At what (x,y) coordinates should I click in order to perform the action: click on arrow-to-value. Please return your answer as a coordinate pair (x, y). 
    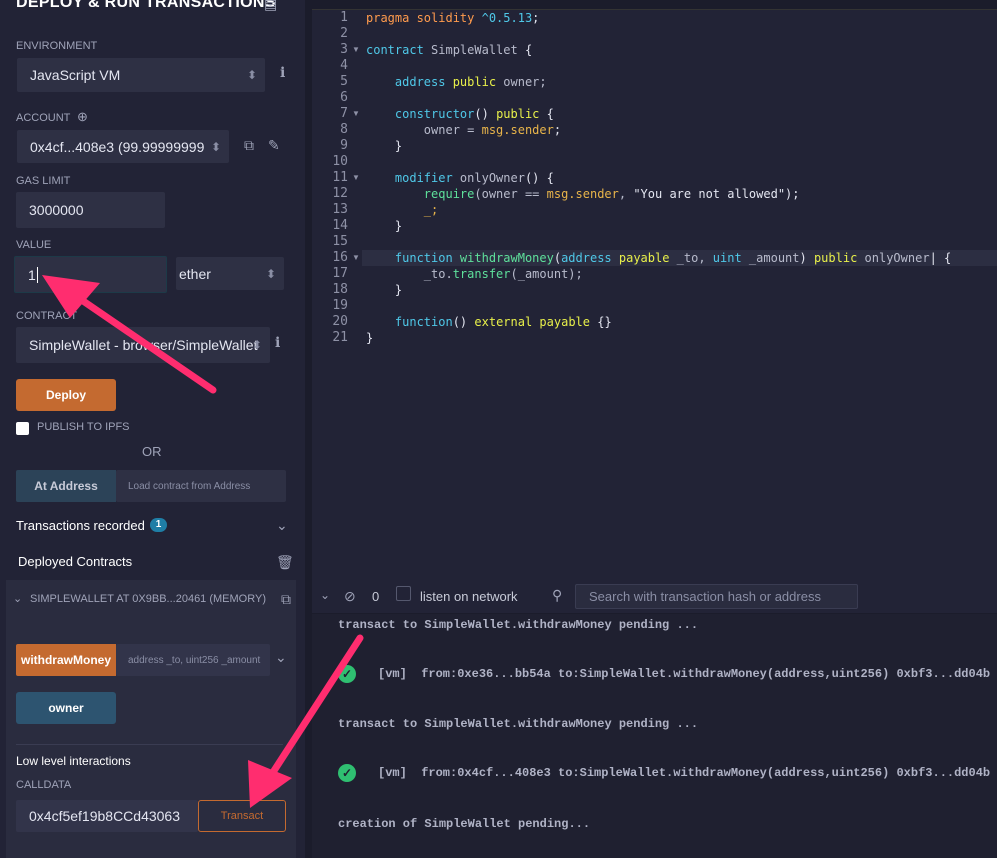
    Looking at the image, I should click on (129, 334).